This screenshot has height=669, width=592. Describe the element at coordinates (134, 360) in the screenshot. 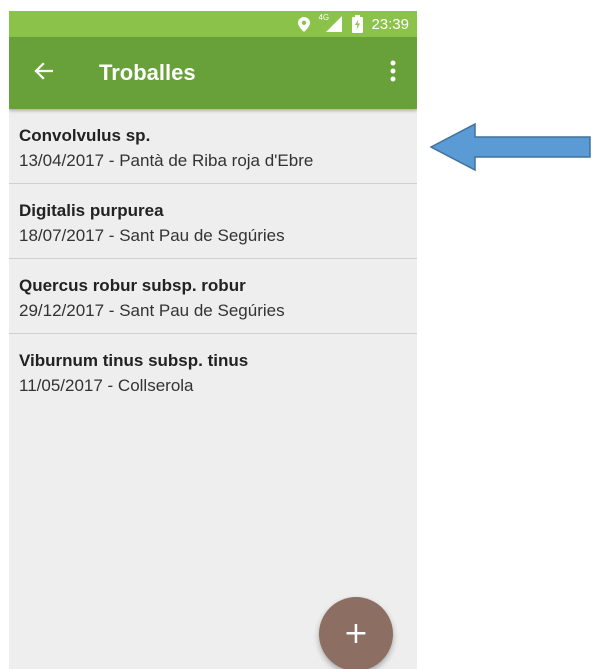

I see `finding-name: Viburnum tinus subsp. tinus` at that location.